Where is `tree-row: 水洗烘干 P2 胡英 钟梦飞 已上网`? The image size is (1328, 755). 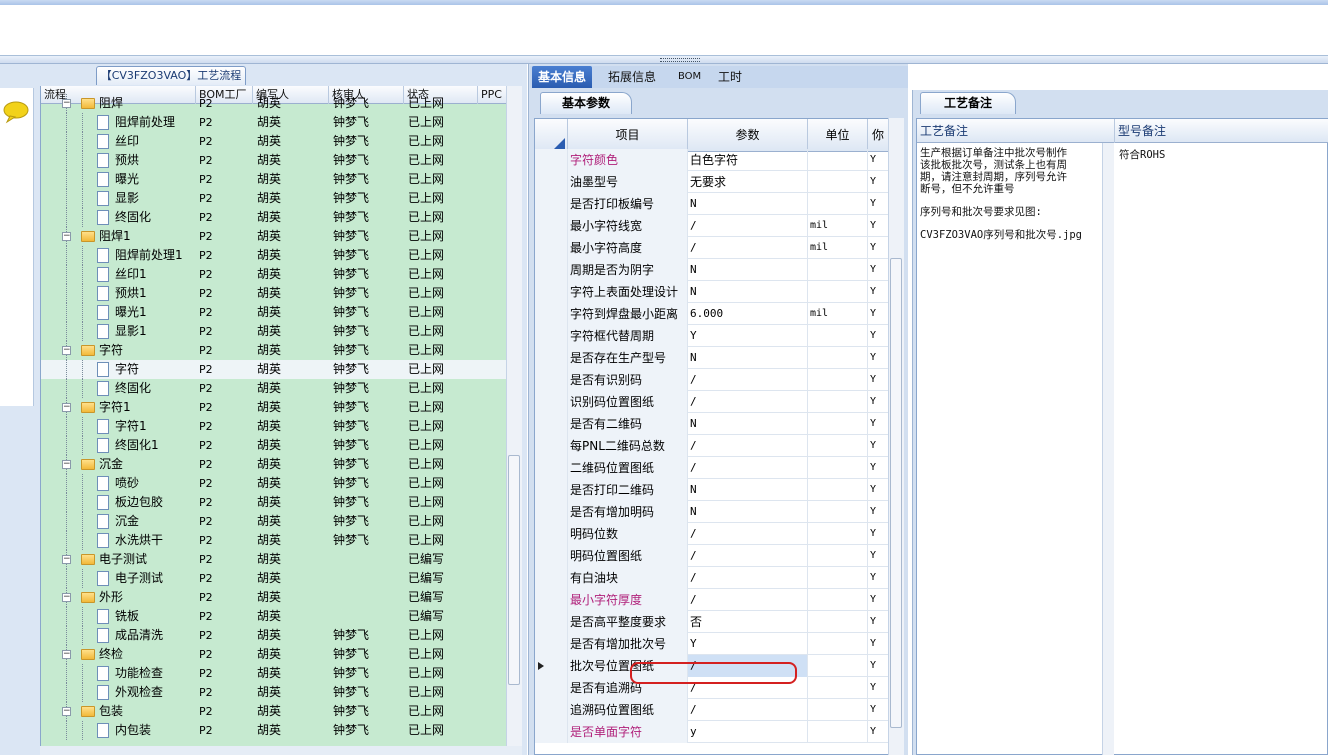 tree-row: 水洗烘干 P2 胡英 钟梦飞 已上网 is located at coordinates (275, 540).